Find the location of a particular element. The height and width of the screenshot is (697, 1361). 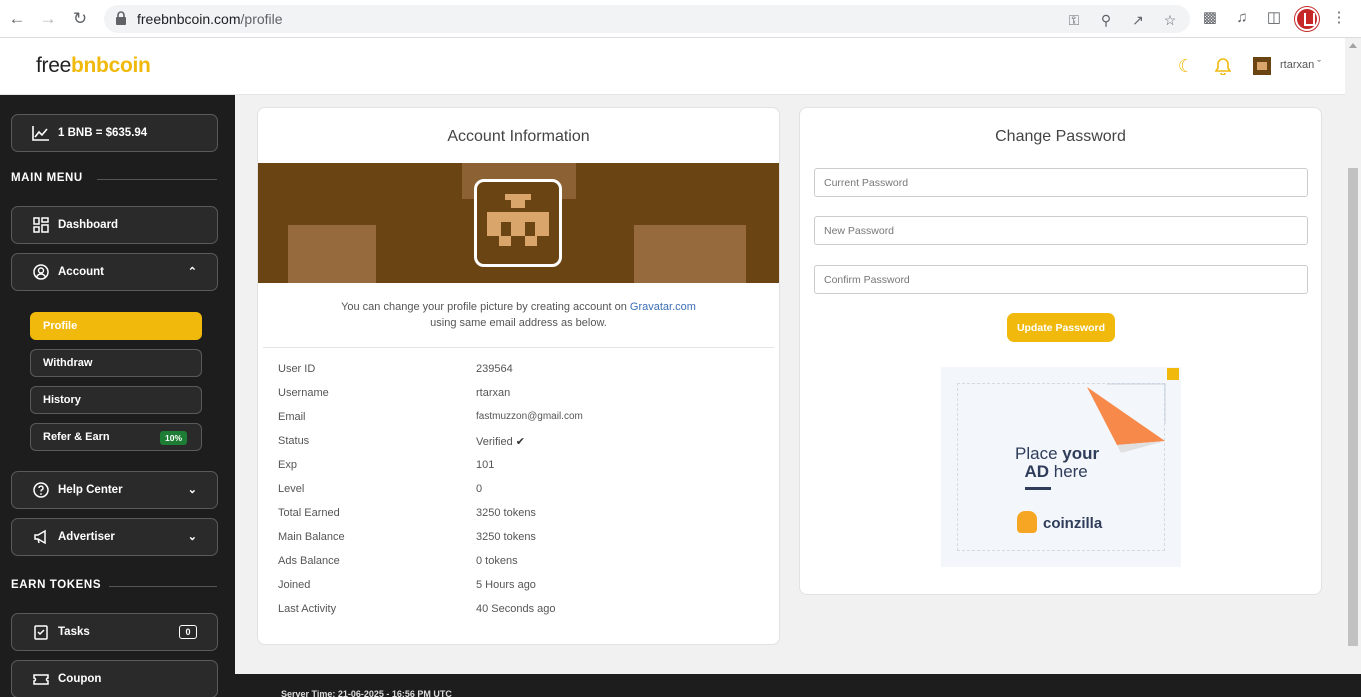

moon-icon: ☾ is located at coordinates (1186, 66).